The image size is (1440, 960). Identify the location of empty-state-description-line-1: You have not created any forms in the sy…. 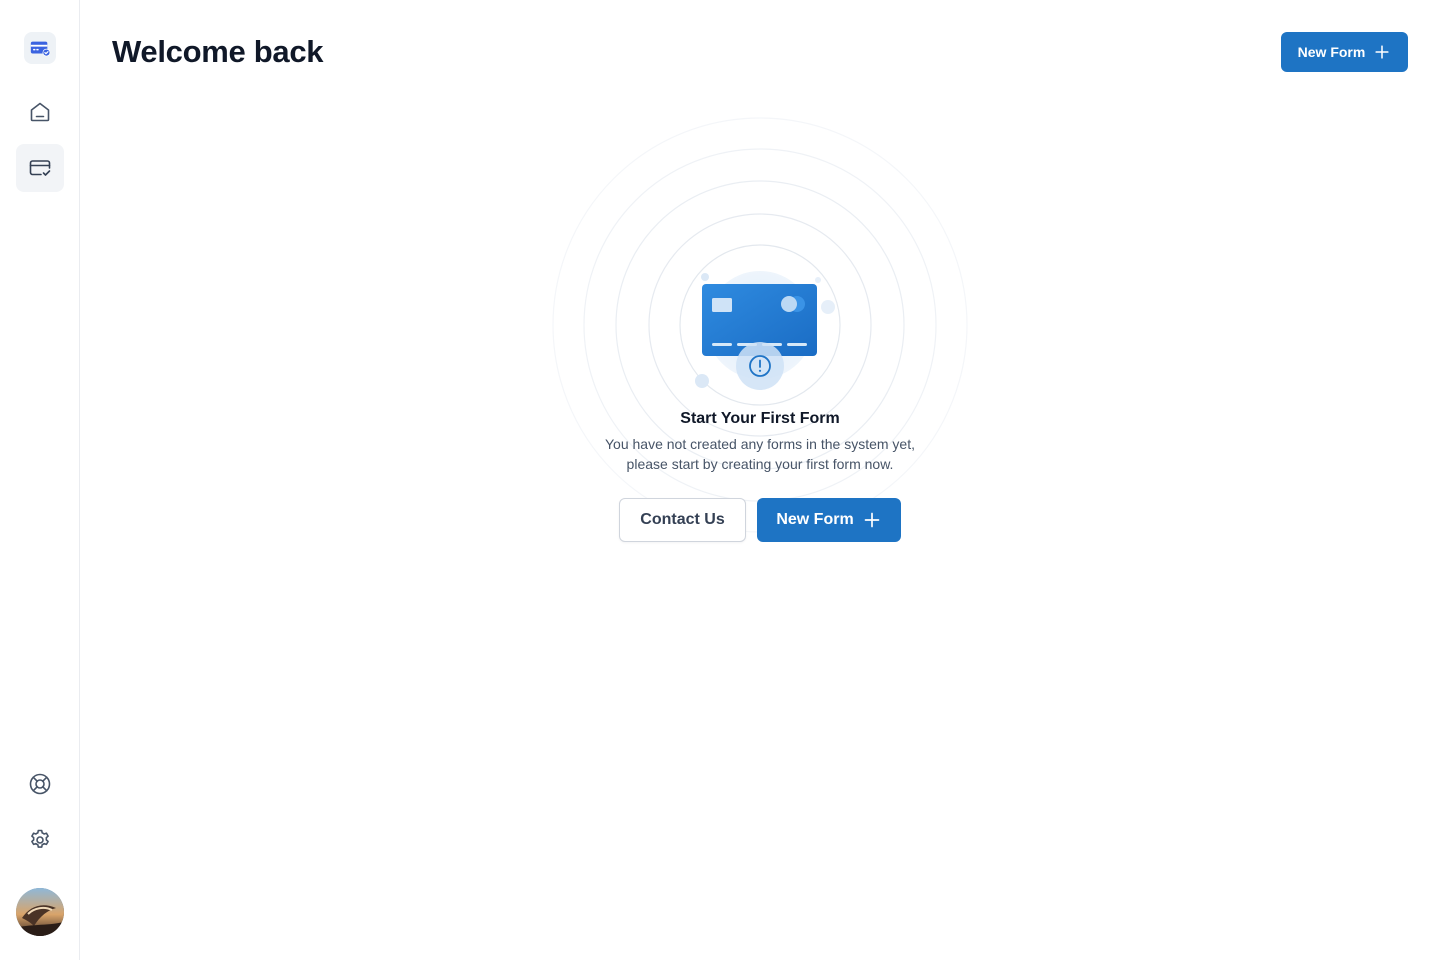
(760, 444).